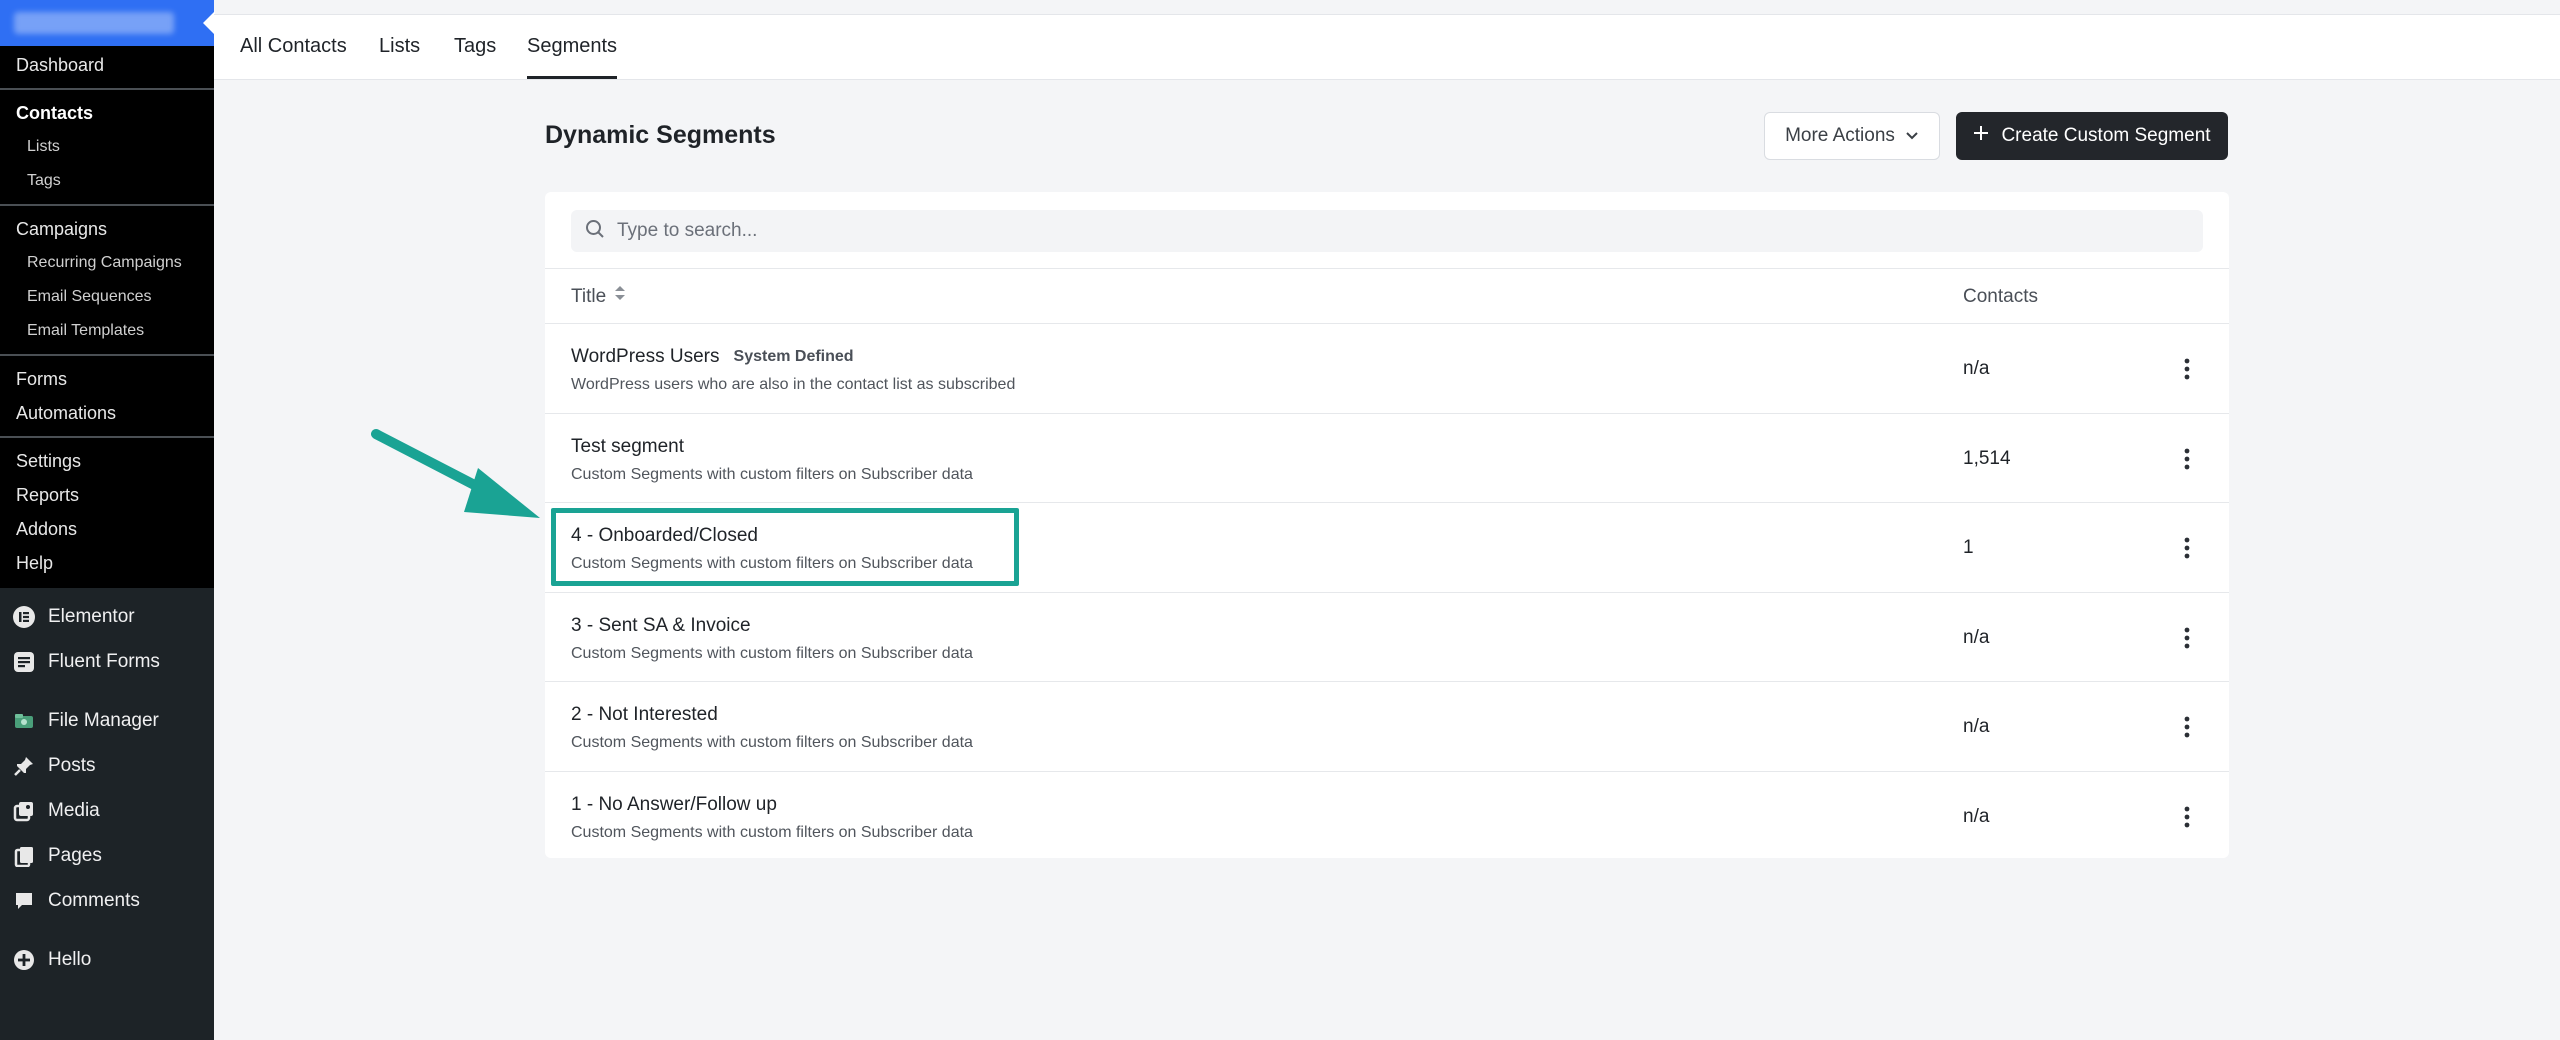  What do you see at coordinates (644, 715) in the screenshot?
I see `segment-title: 2 - Not Interested` at bounding box center [644, 715].